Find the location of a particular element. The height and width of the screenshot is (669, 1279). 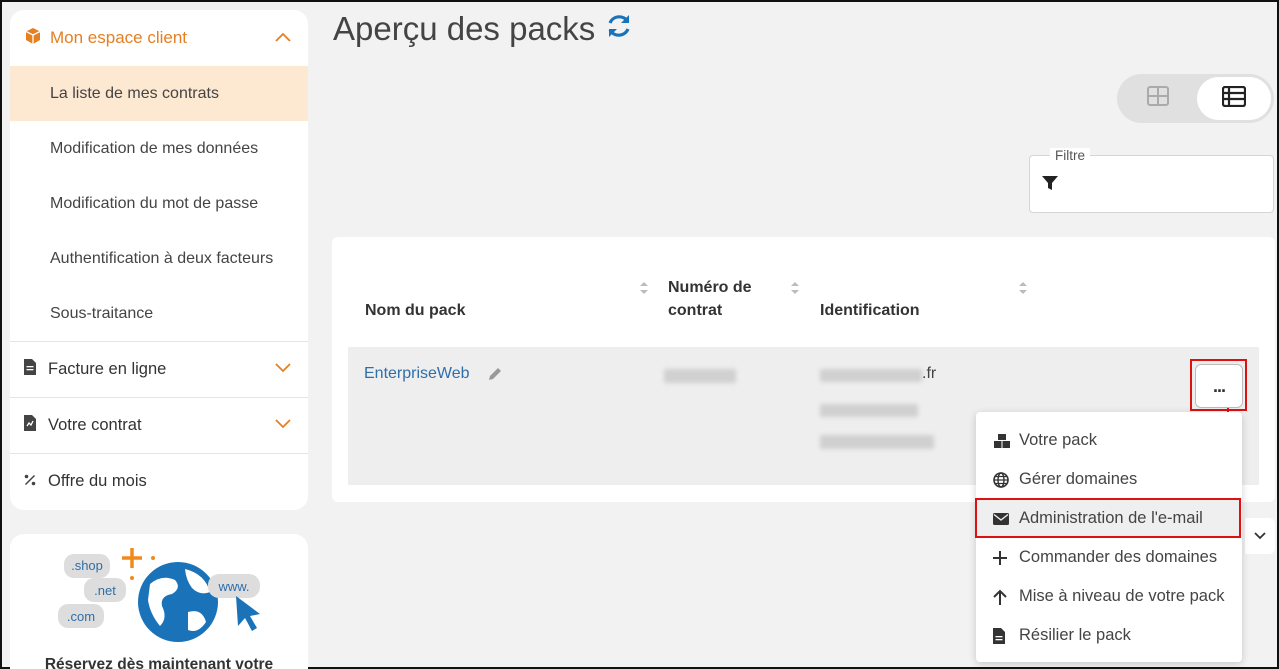

cubes-icon is located at coordinates (1006, 441).